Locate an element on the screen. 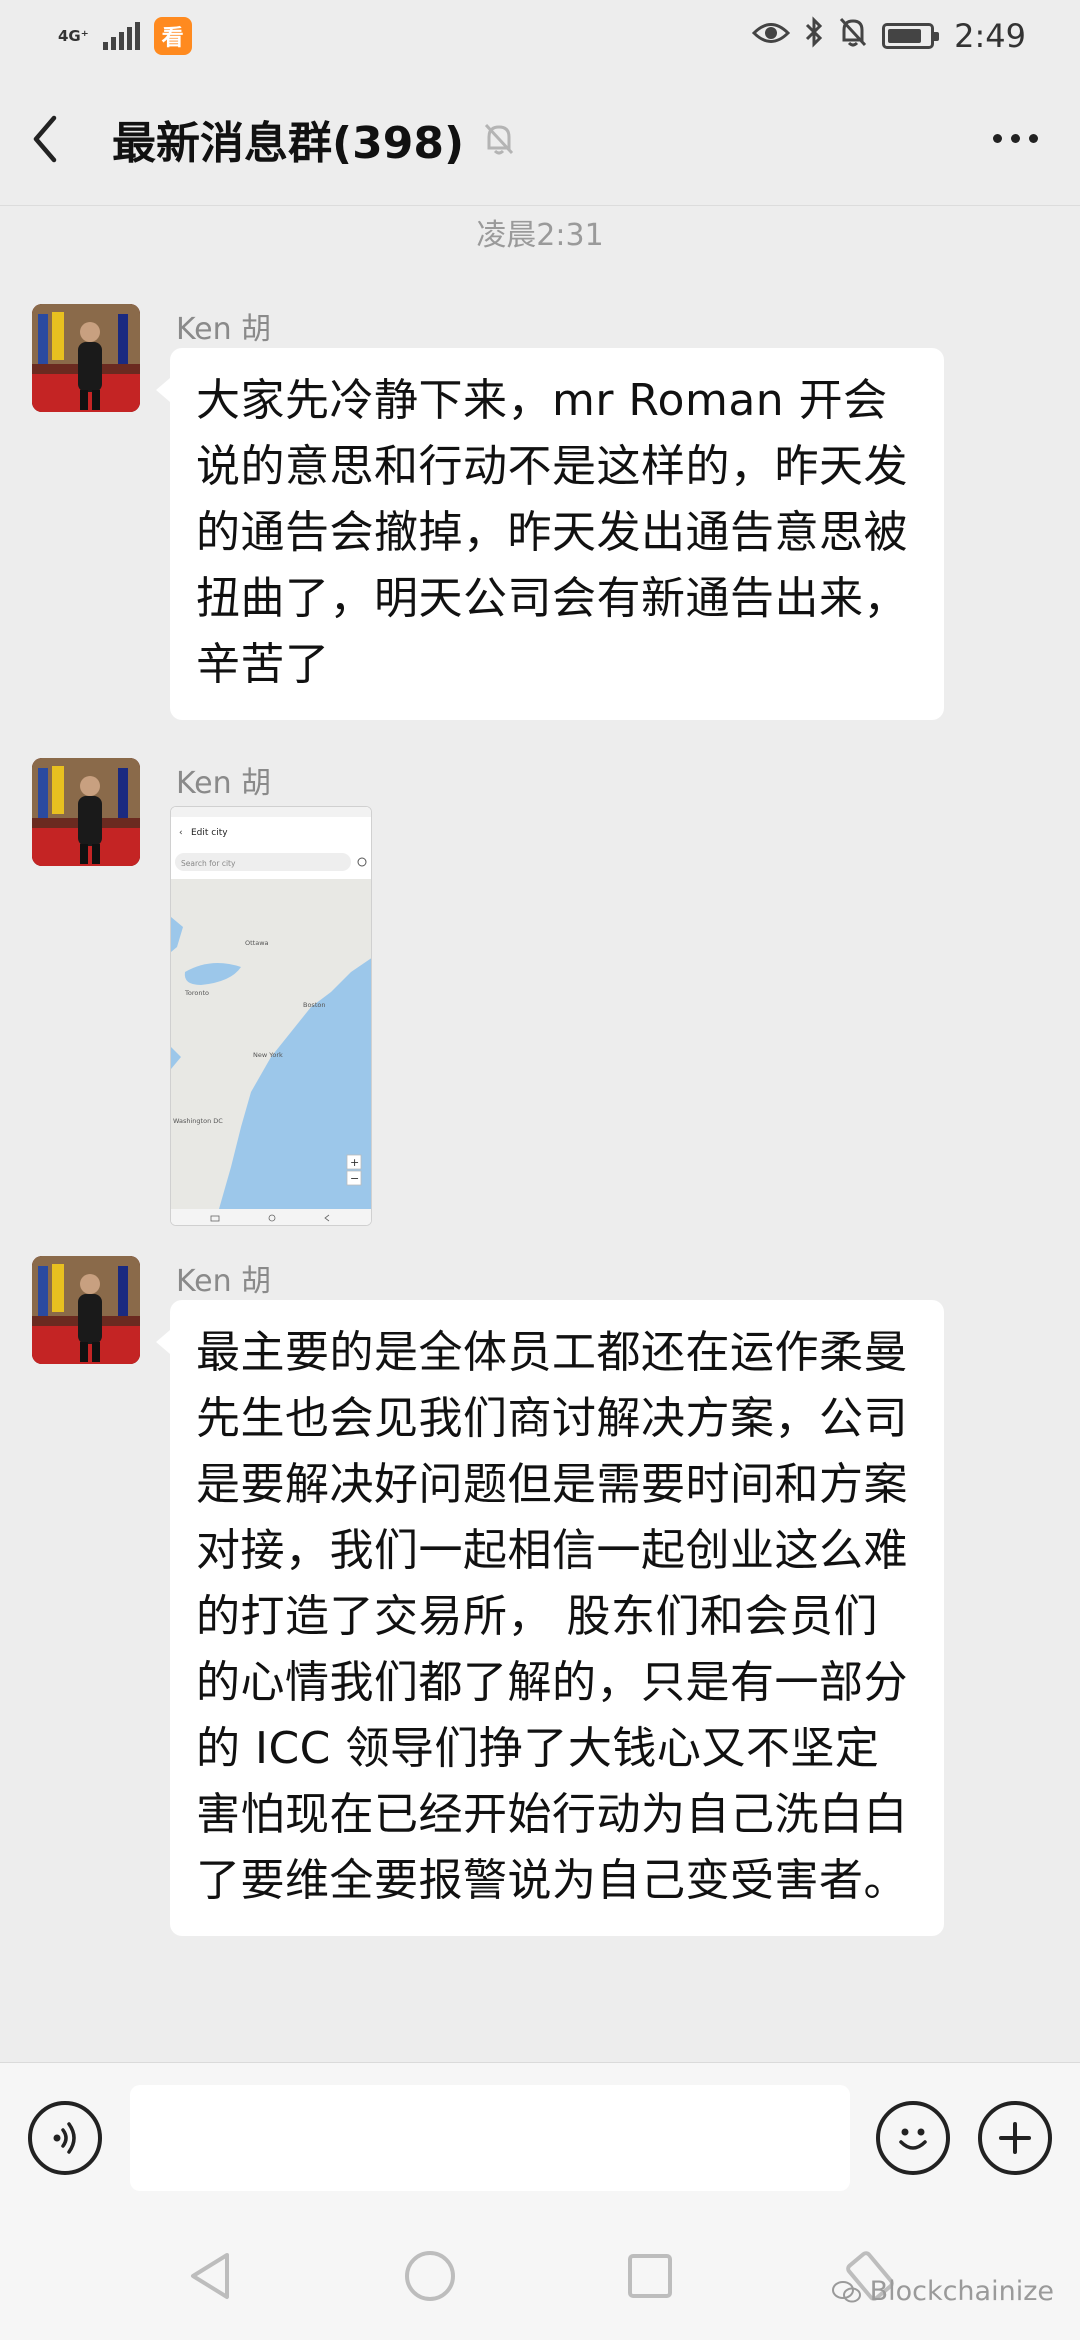 This screenshot has width=1080, height=2340. signal-icon is located at coordinates (121, 36).